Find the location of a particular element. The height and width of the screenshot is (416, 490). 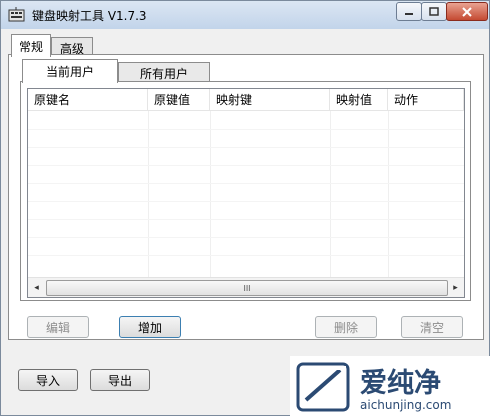

edit-button: 编辑 is located at coordinates (58, 327).